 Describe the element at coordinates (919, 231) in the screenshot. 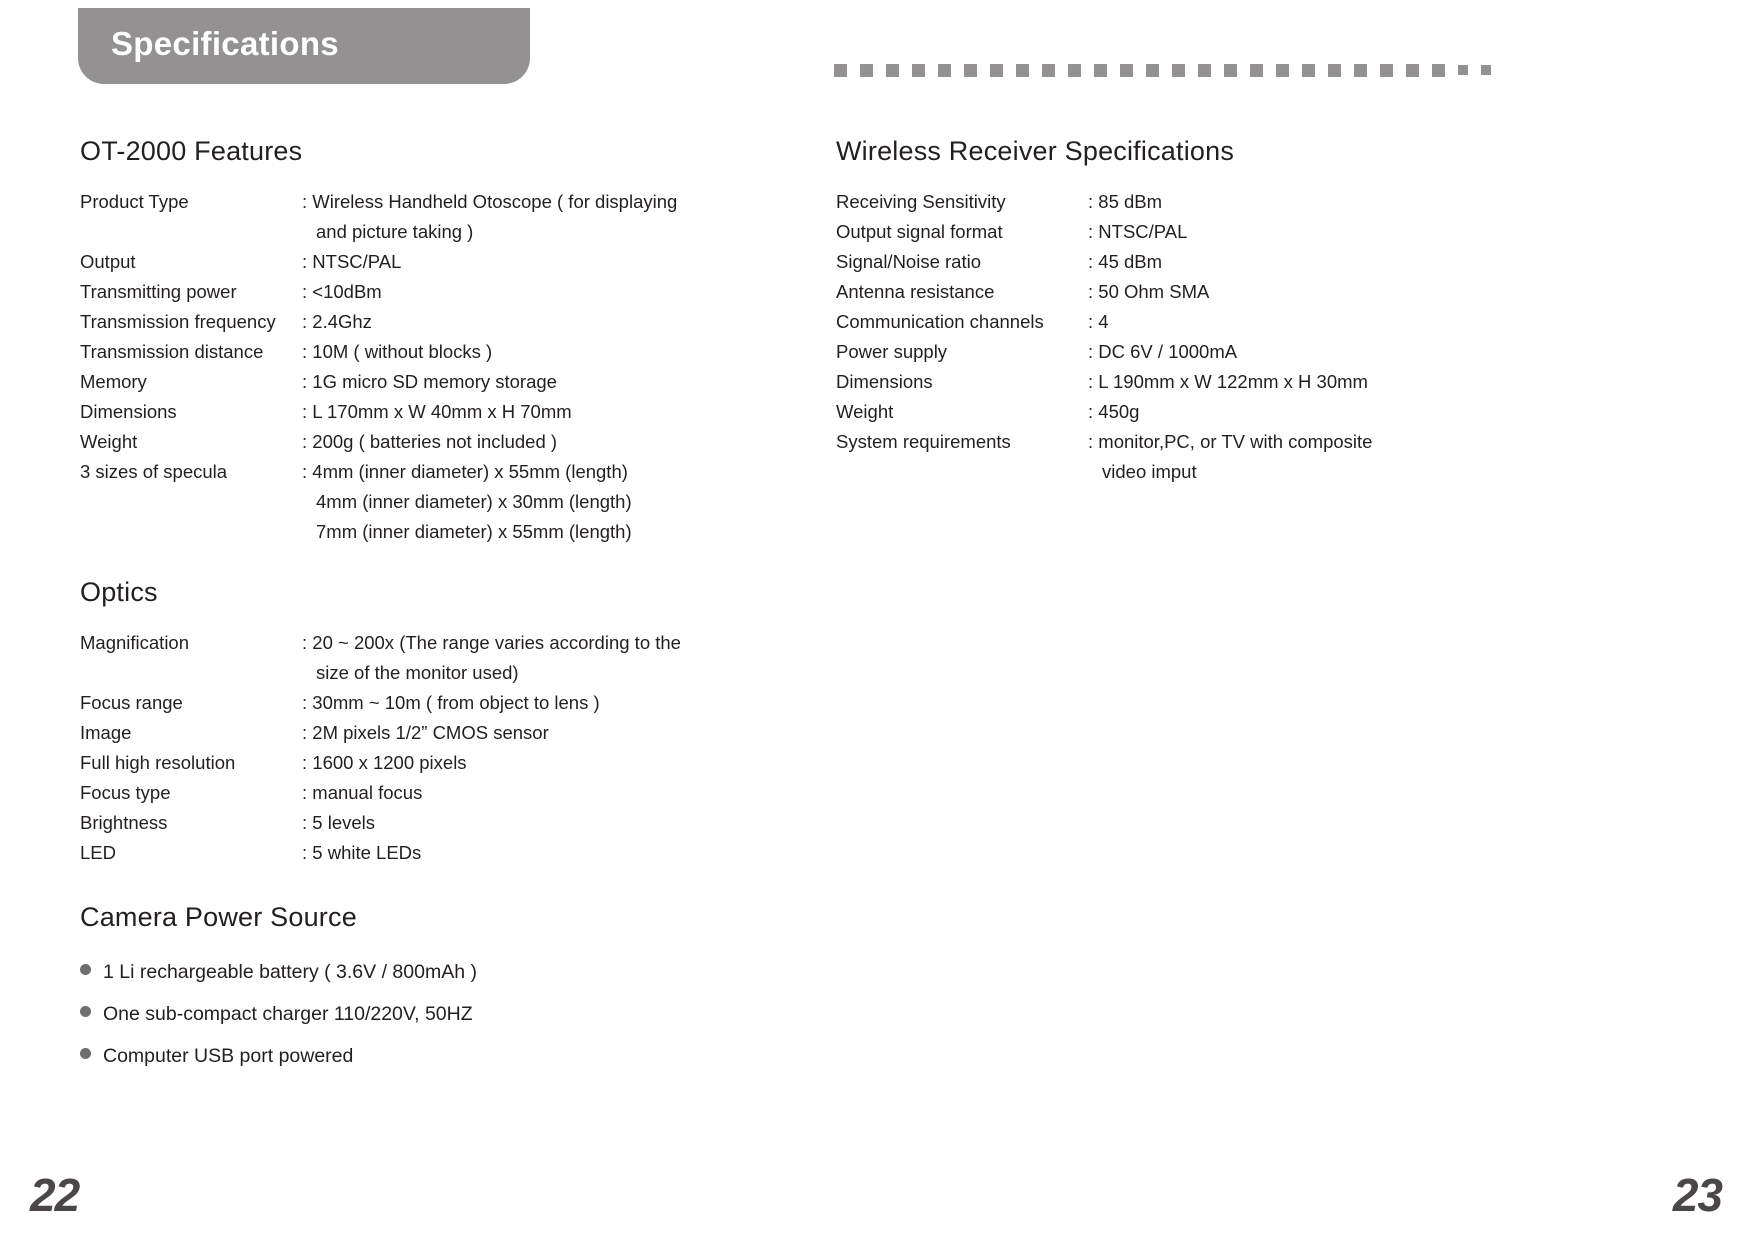

I see `spec-label-output-signal-format: Output signal format` at that location.